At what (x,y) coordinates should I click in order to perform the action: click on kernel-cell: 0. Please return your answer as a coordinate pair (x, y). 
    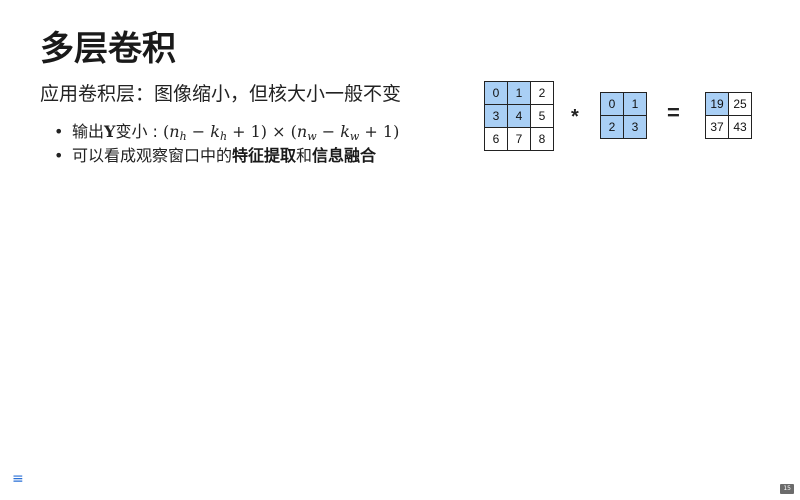
    Looking at the image, I should click on (612, 104).